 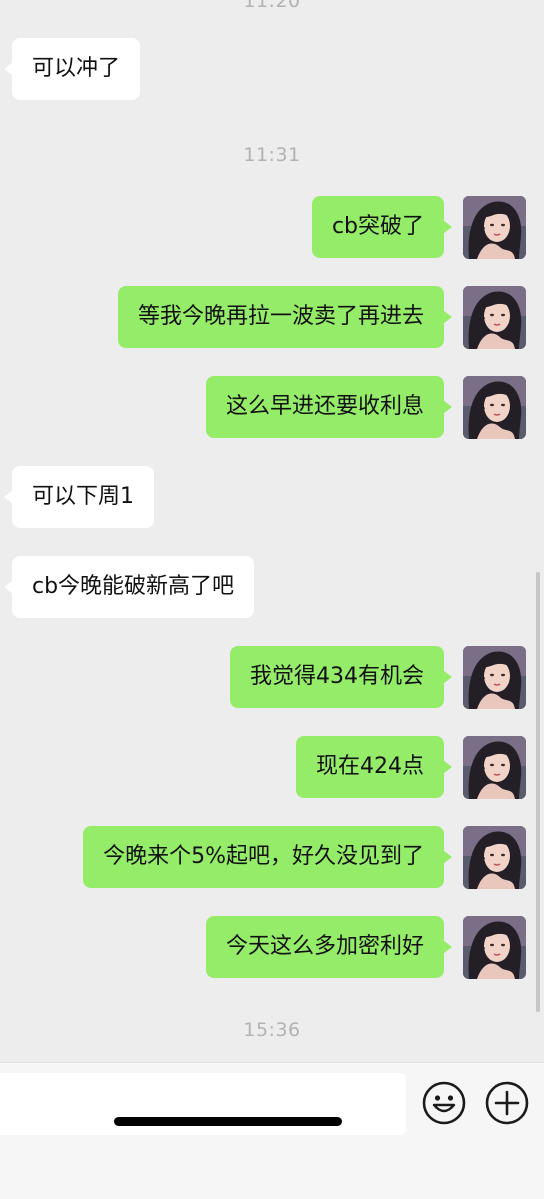 What do you see at coordinates (538, 792) in the screenshot?
I see `scrollbar` at bounding box center [538, 792].